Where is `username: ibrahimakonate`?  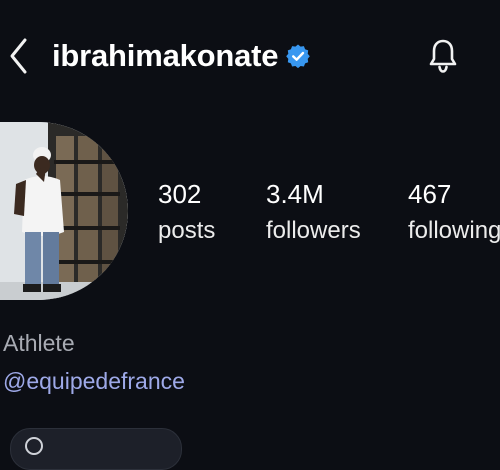 username: ibrahimakonate is located at coordinates (165, 55).